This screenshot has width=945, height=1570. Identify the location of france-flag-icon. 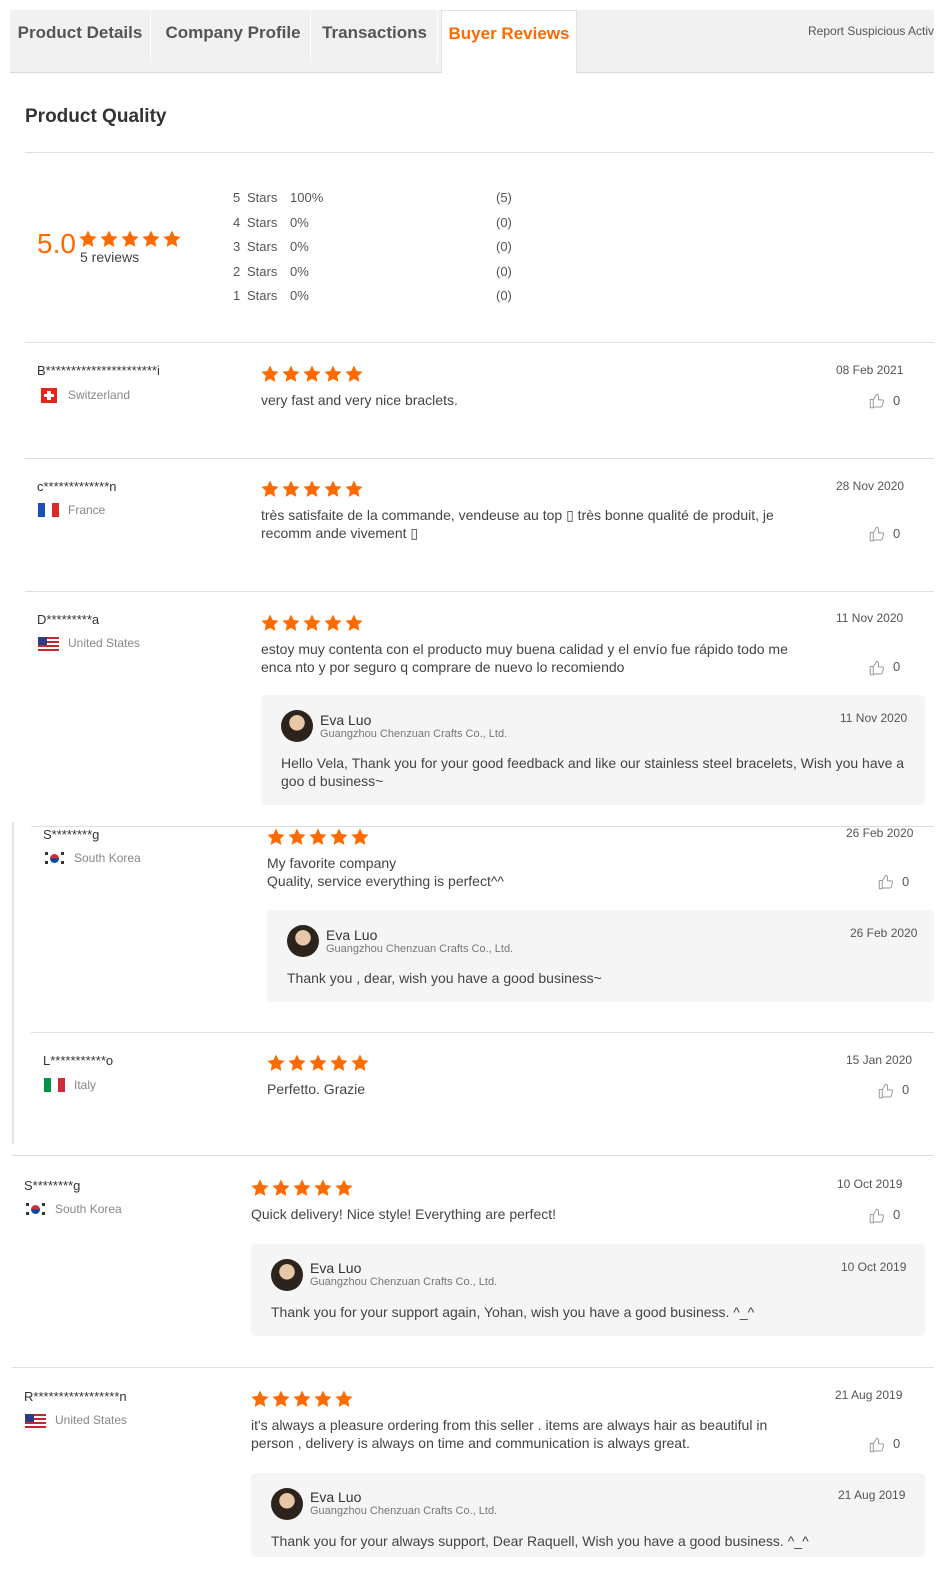
(48, 510).